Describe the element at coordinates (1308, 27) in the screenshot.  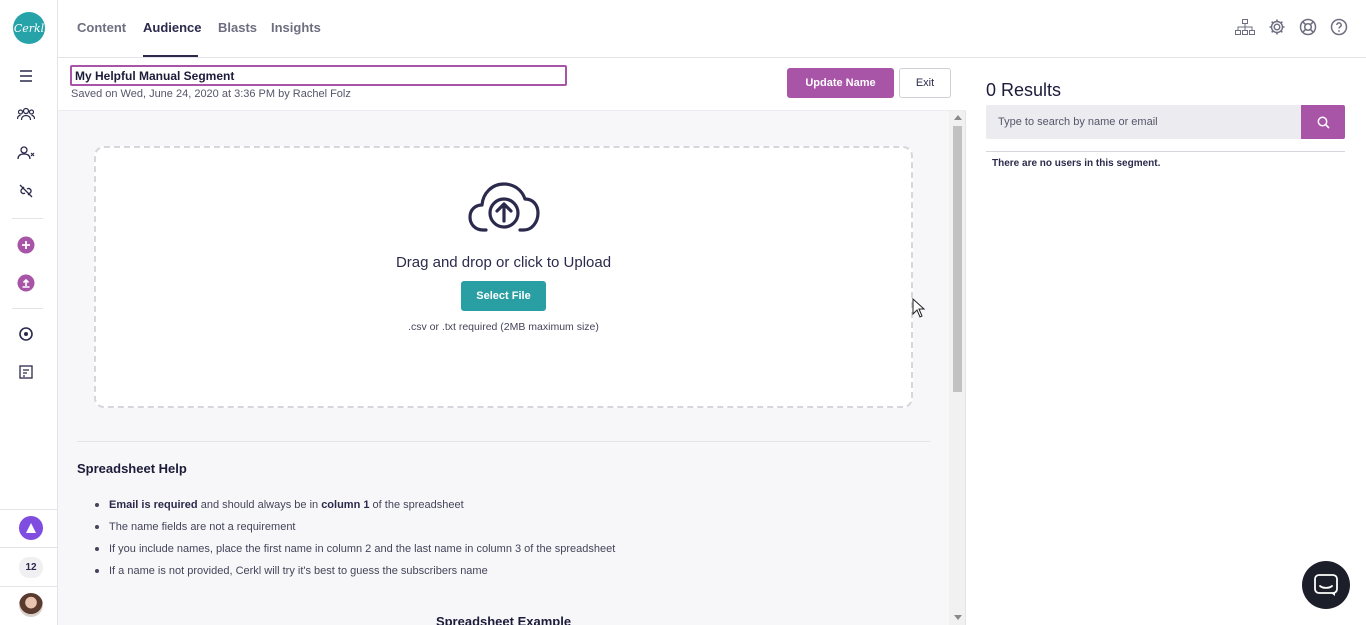
I see `lifebuoy-icon` at that location.